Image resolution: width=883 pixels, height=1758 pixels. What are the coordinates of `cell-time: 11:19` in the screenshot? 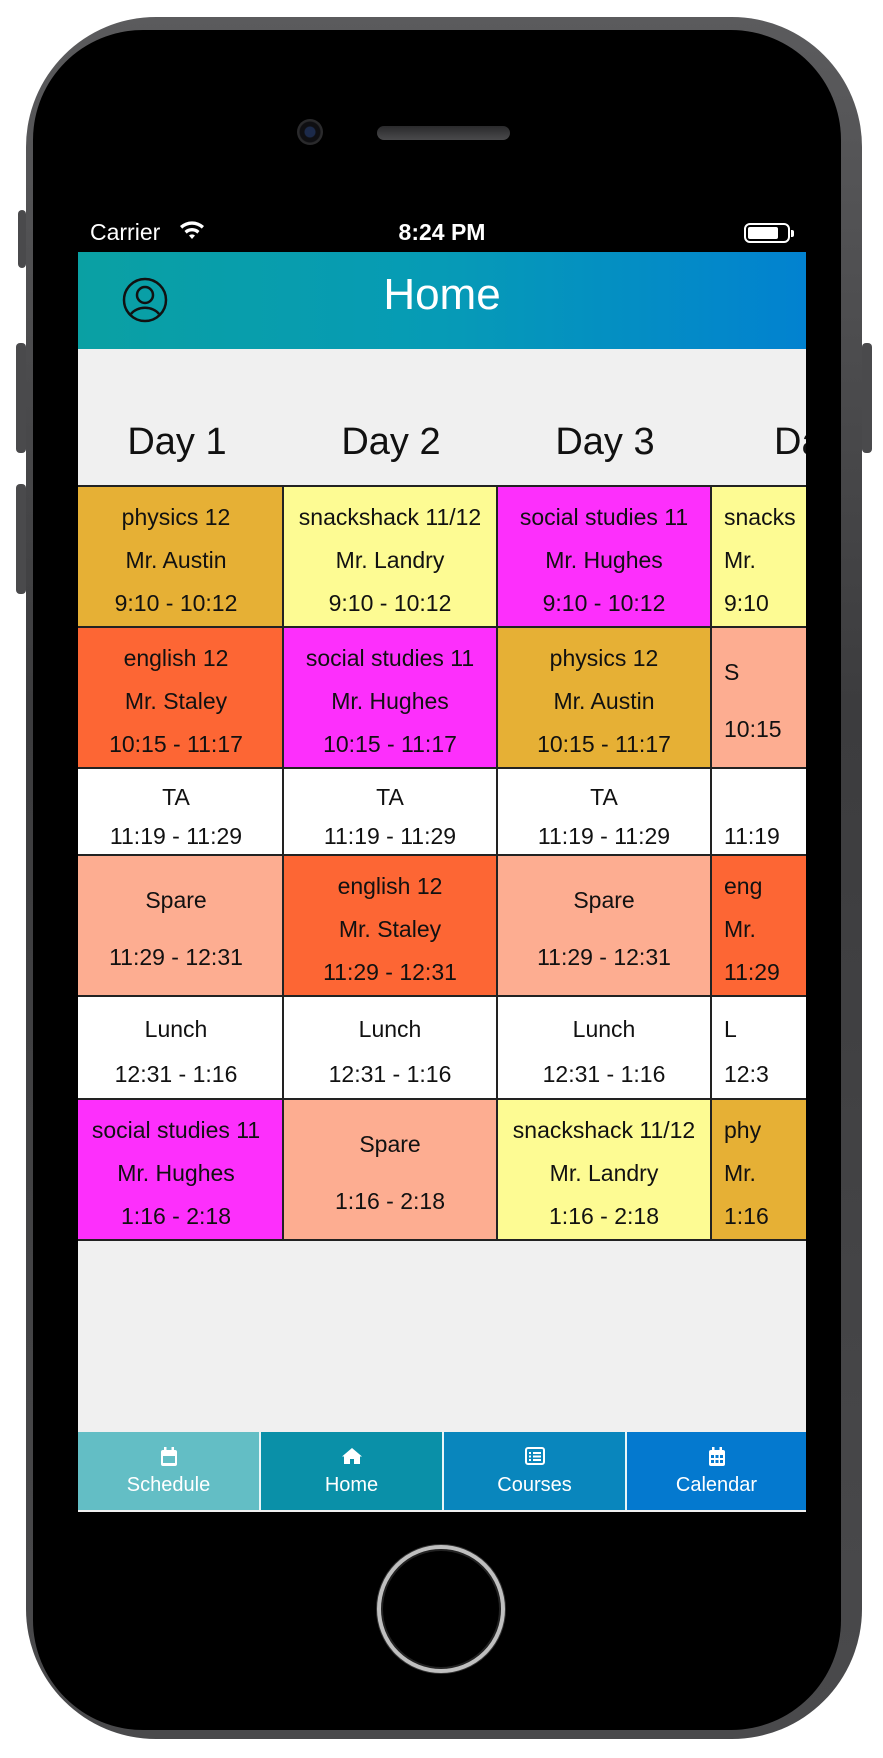 It's located at (752, 836).